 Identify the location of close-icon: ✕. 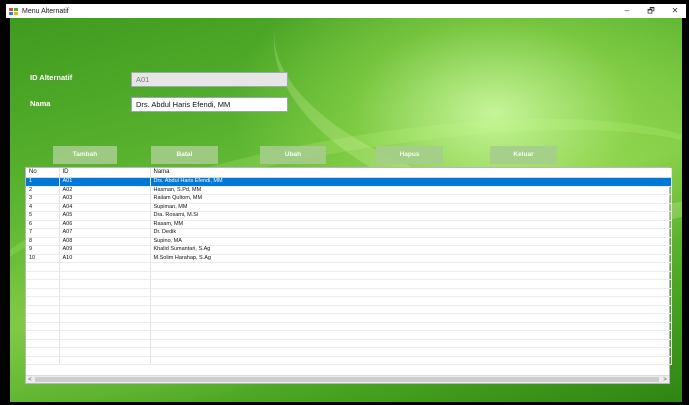
(675, 11).